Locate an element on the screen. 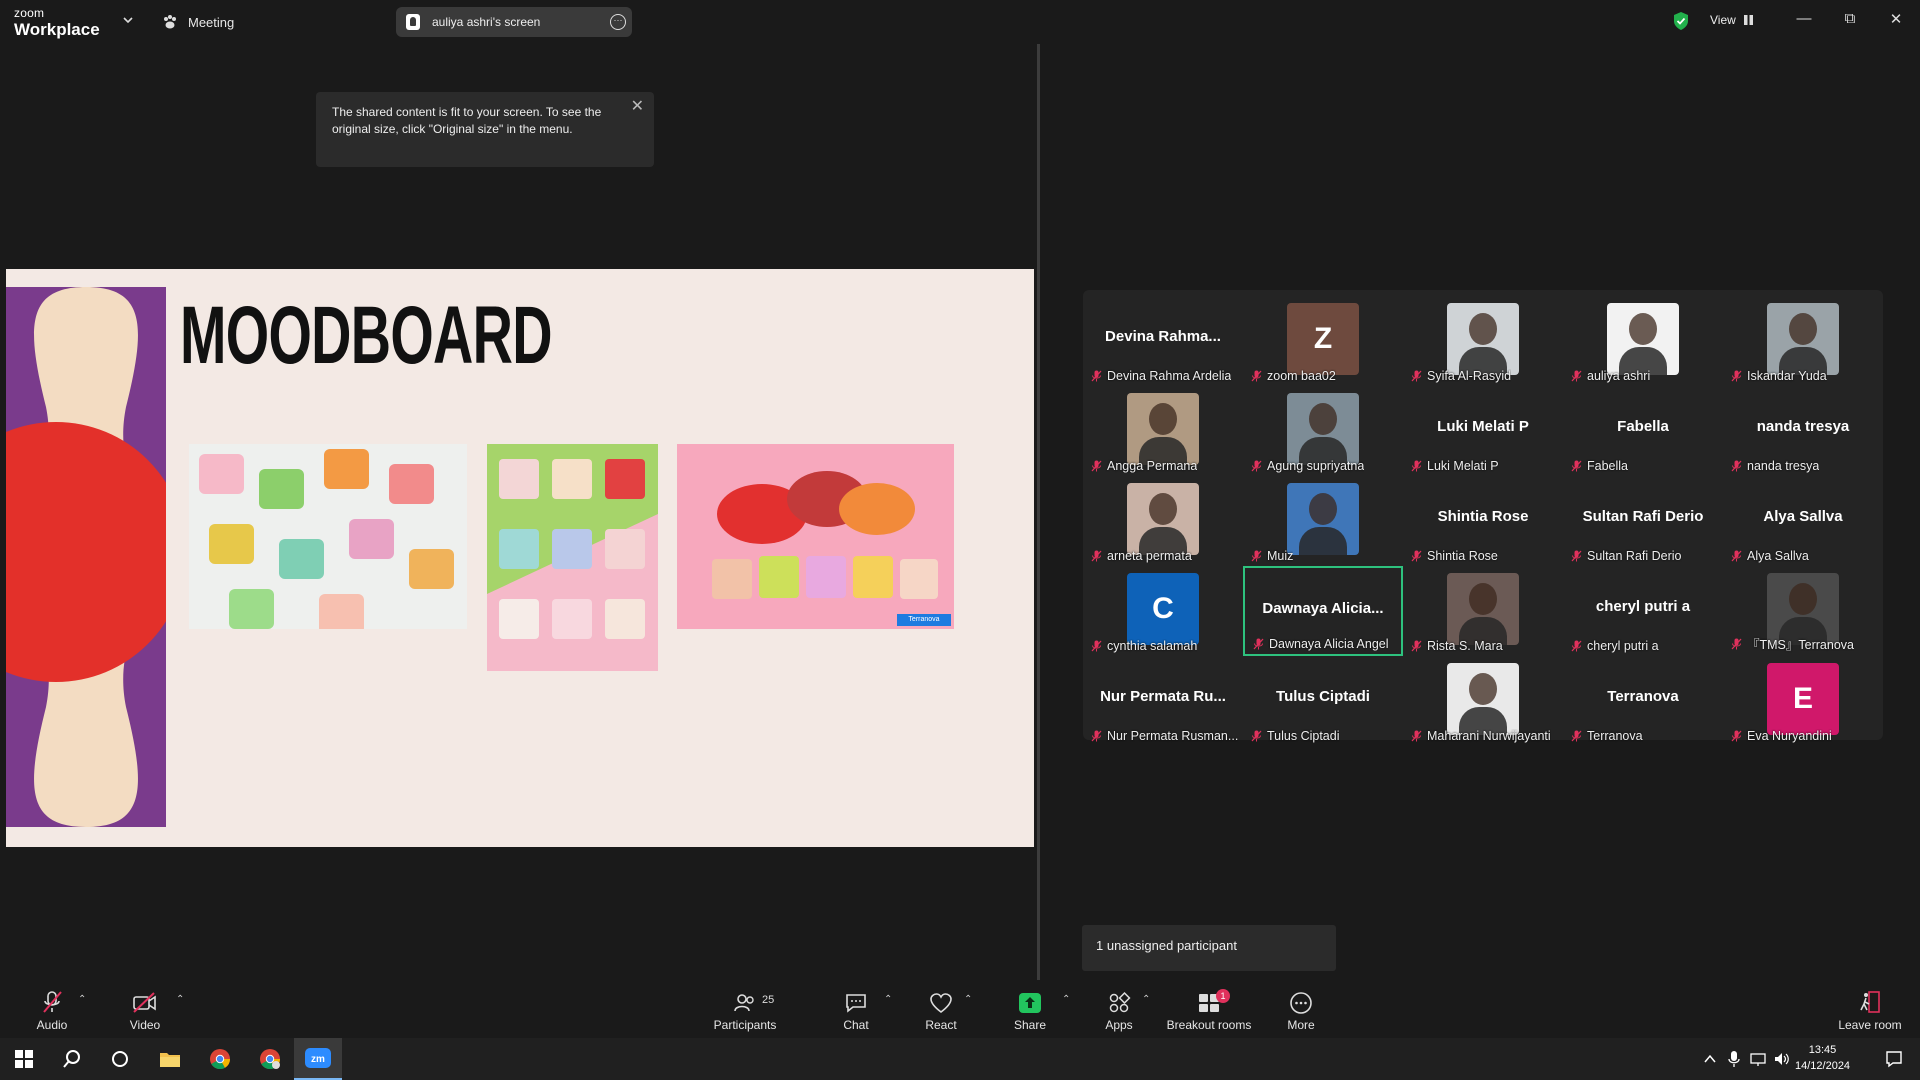 This screenshot has height=1080, width=1920. participant-initial-avatar: C is located at coordinates (1163, 609).